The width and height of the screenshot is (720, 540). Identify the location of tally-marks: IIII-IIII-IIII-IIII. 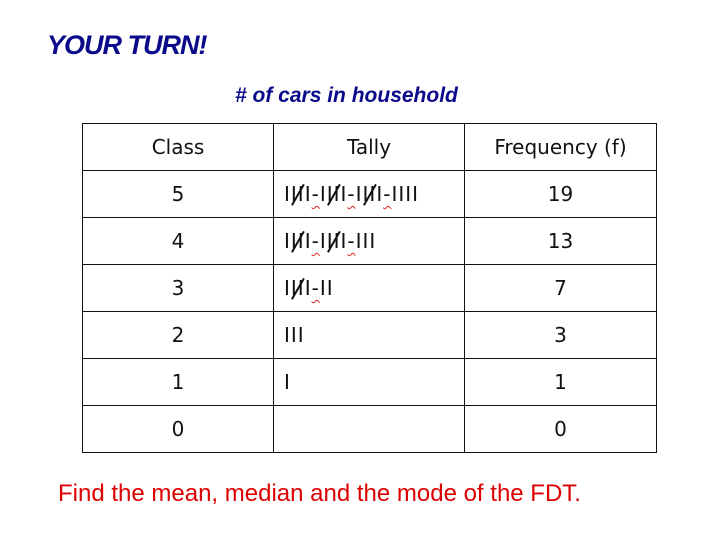
(352, 194).